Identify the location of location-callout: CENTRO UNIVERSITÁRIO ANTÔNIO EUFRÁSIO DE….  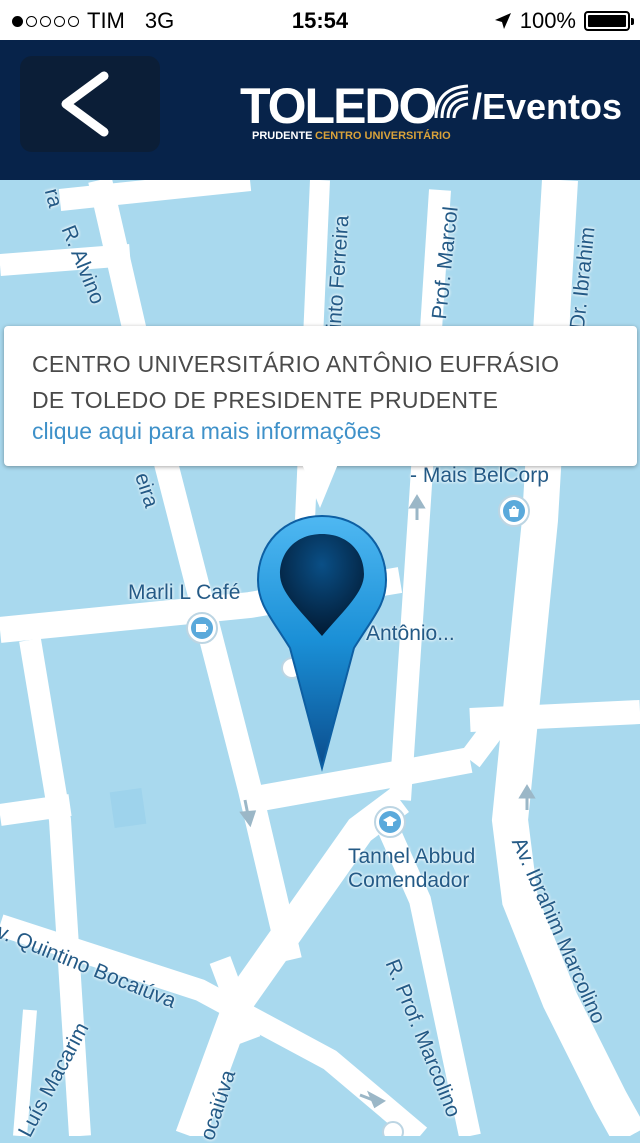
(320, 396).